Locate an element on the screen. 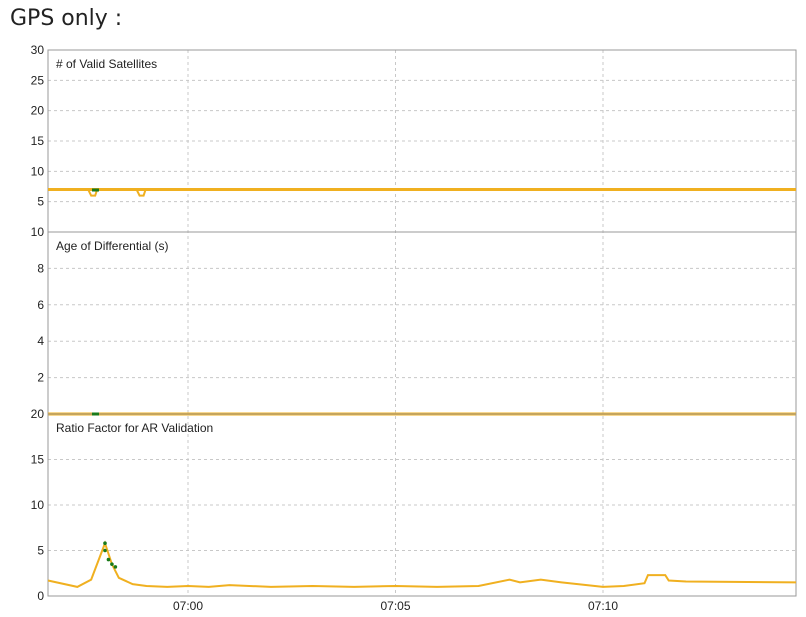  x-tick-label: 07:00 is located at coordinates (188, 606).